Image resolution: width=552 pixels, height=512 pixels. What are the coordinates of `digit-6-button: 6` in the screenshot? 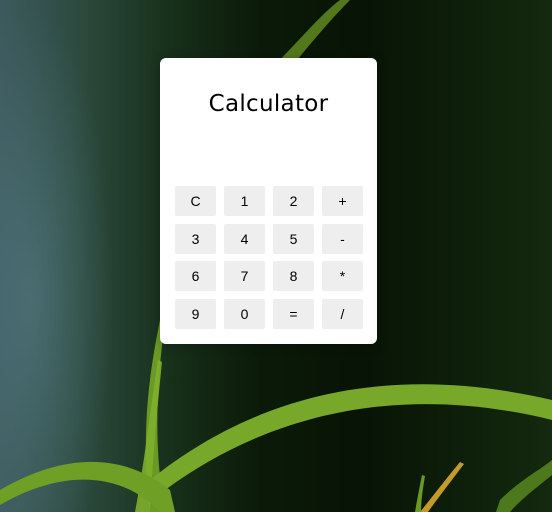 It's located at (195, 276).